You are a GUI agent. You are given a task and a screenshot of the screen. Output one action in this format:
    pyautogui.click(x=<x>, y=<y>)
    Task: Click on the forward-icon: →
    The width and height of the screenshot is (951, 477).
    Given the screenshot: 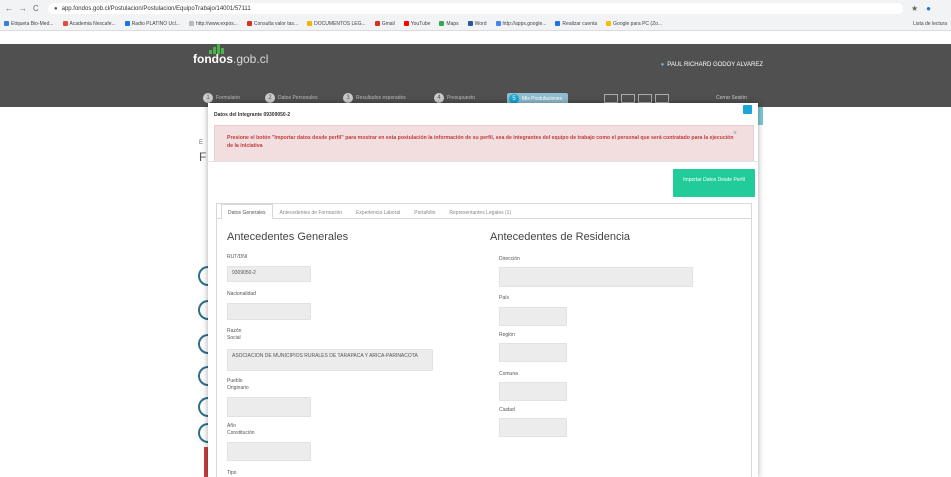 What is the action you would take?
    pyautogui.click(x=23, y=8)
    